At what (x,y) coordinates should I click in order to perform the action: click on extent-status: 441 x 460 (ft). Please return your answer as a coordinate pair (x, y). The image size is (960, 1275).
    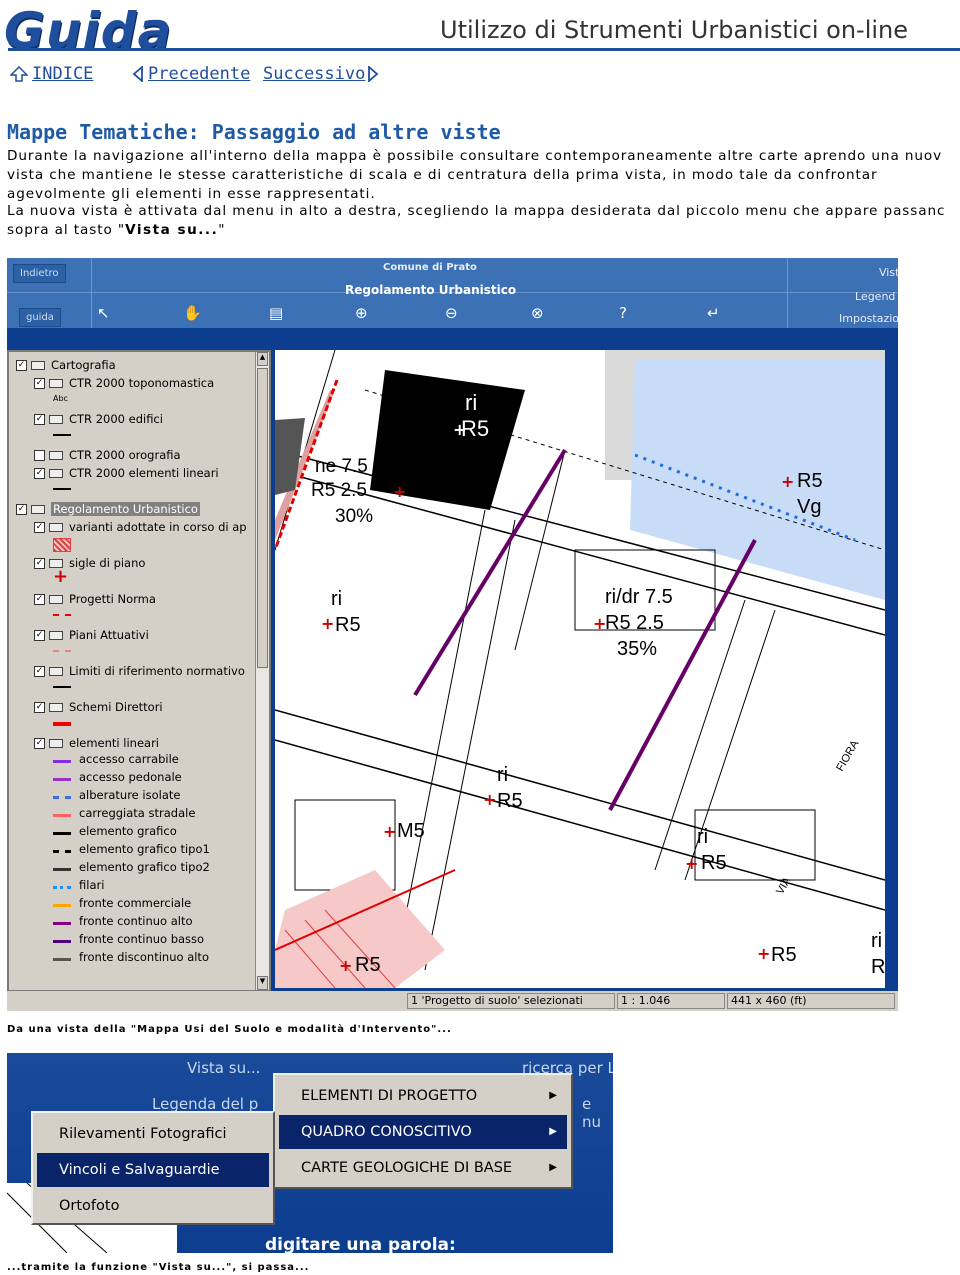
    Looking at the image, I should click on (811, 1001).